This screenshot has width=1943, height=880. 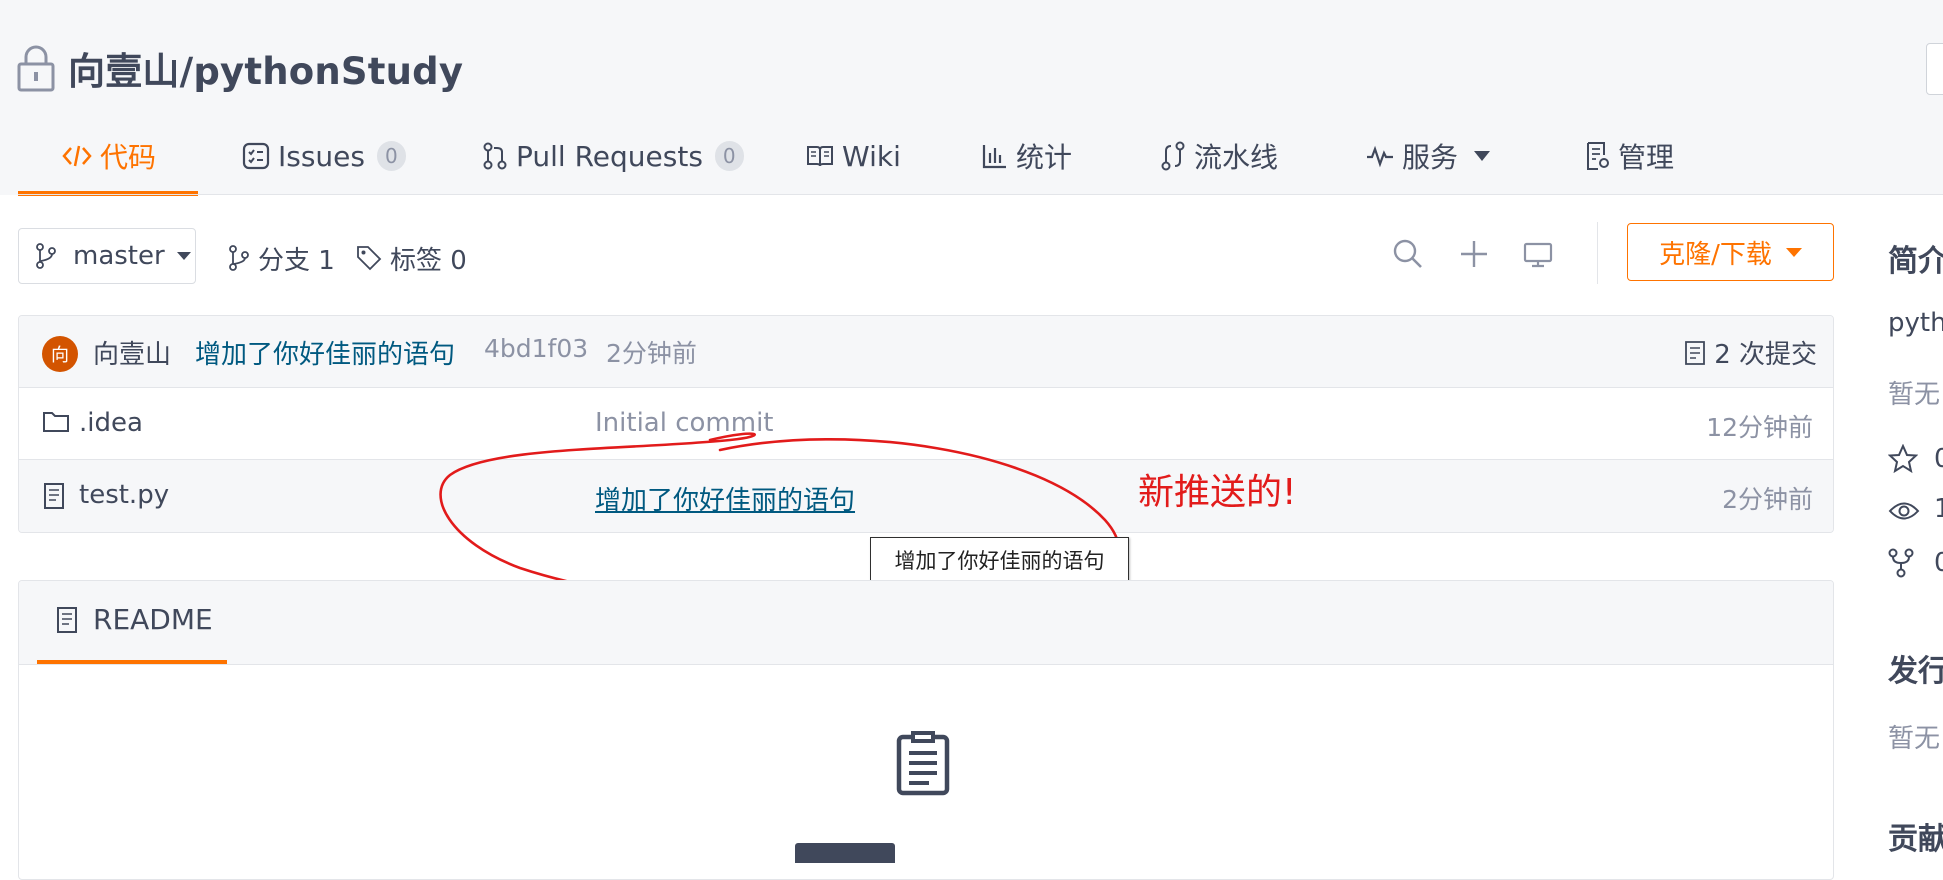 I want to click on toolbar-divider, so click(x=1597, y=253).